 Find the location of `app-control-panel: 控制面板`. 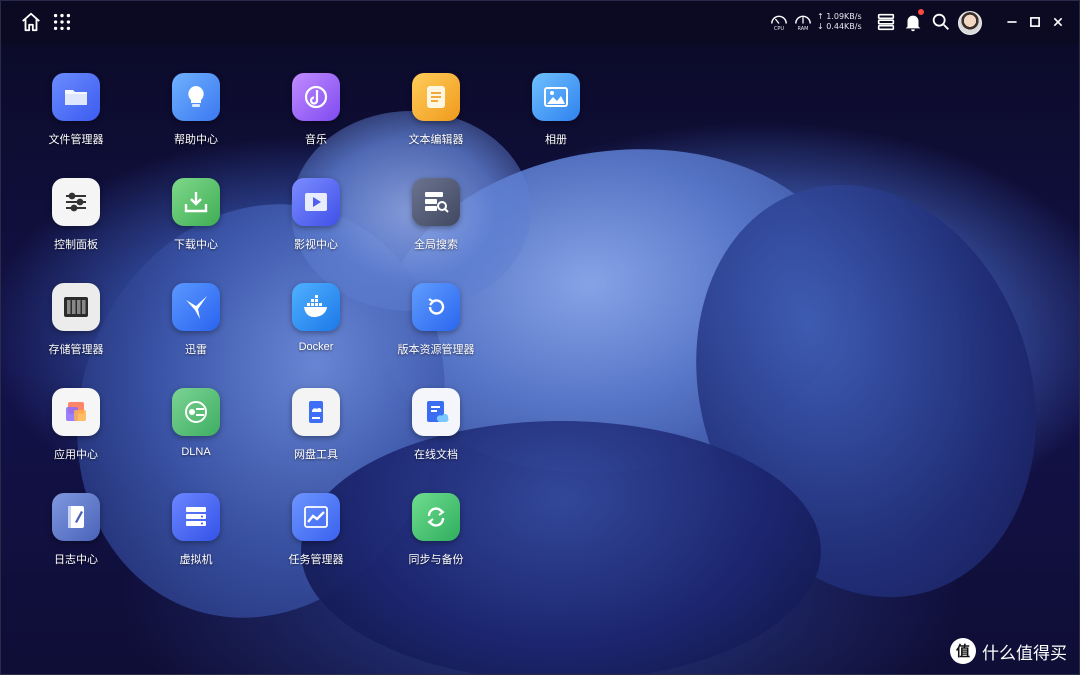

app-control-panel: 控制面板 is located at coordinates (76, 223).